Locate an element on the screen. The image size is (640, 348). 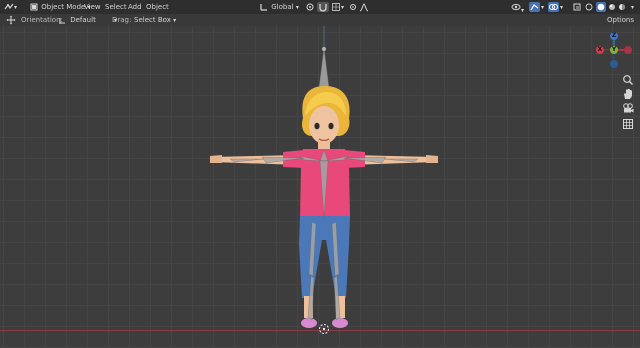
solid-shading-button is located at coordinates (601, 7).